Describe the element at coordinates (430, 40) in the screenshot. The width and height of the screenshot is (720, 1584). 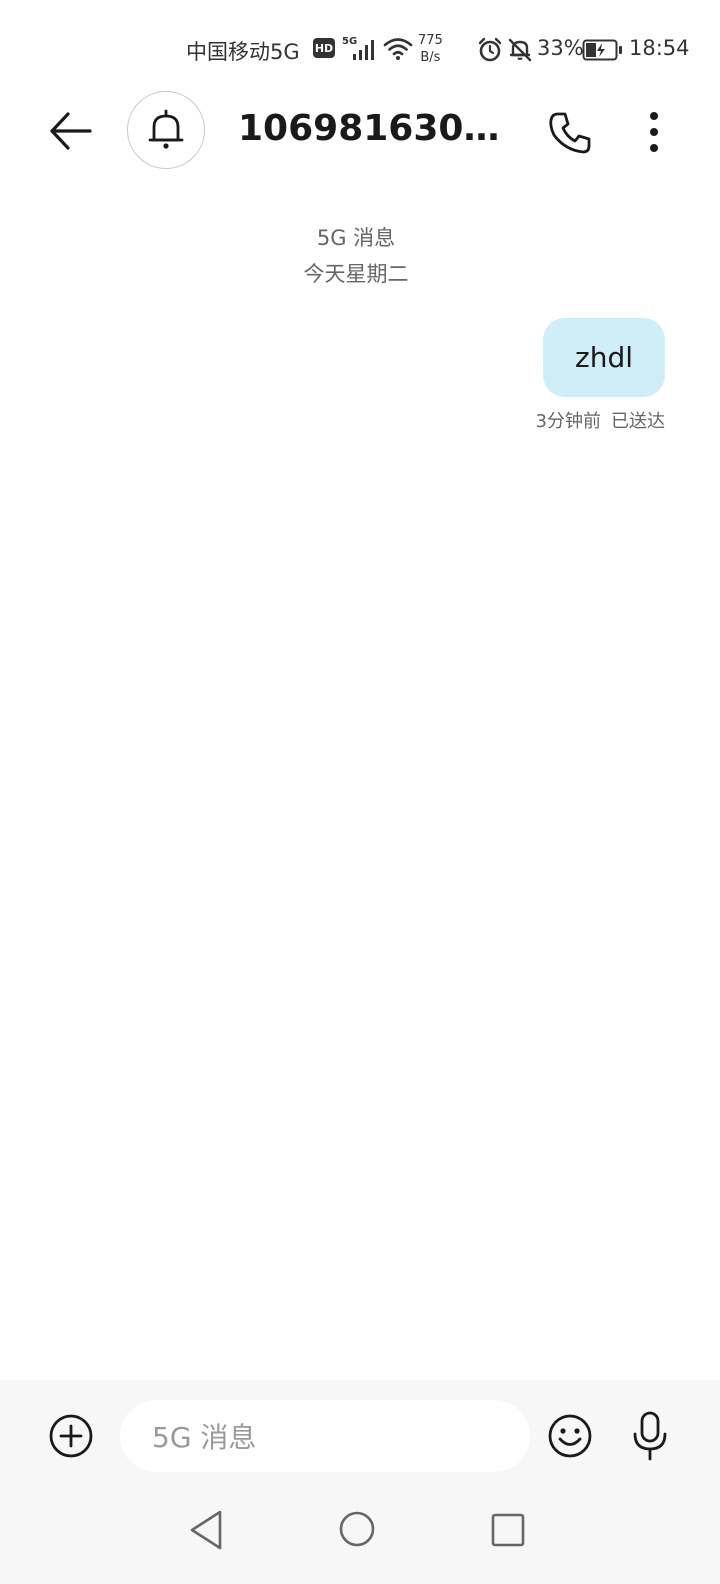
I see `speed-value: 775` at that location.